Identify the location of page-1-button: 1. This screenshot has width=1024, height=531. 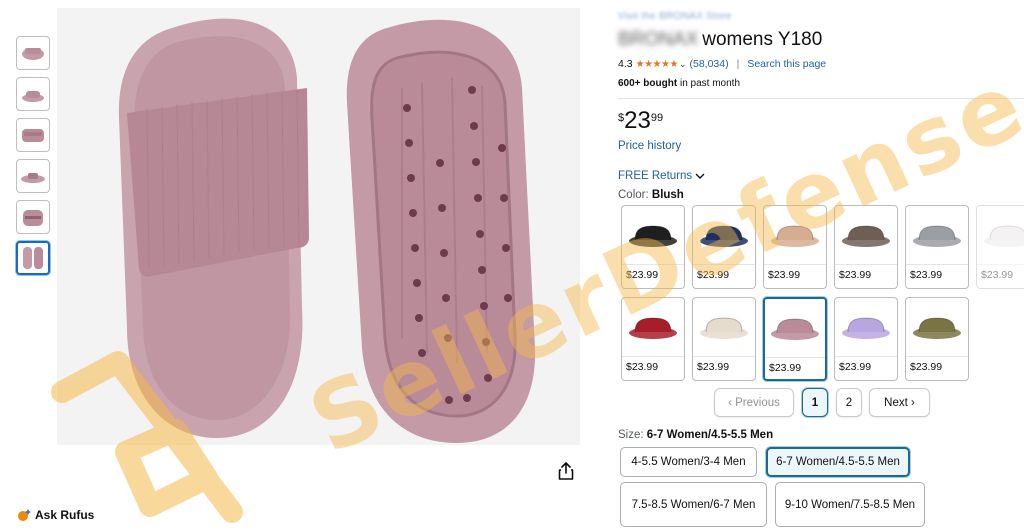
(815, 402).